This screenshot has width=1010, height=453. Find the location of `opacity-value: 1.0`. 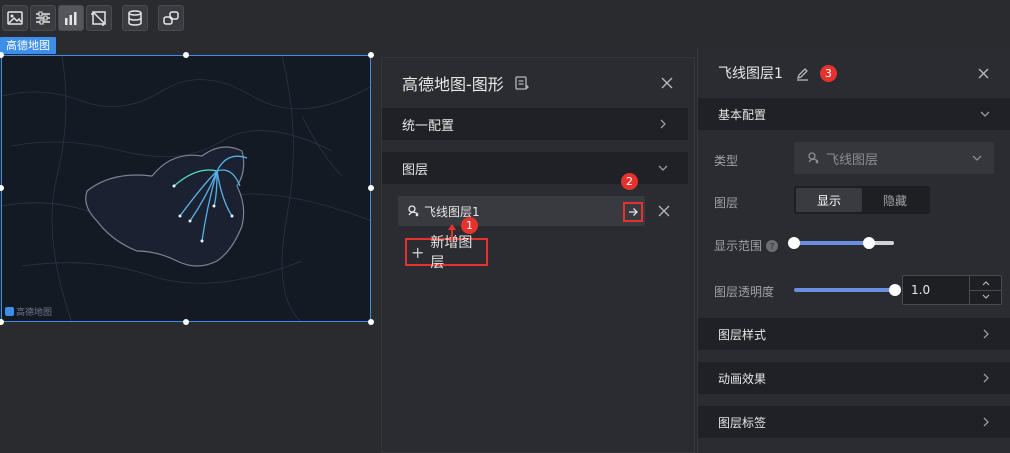

opacity-value: 1.0 is located at coordinates (936, 290).